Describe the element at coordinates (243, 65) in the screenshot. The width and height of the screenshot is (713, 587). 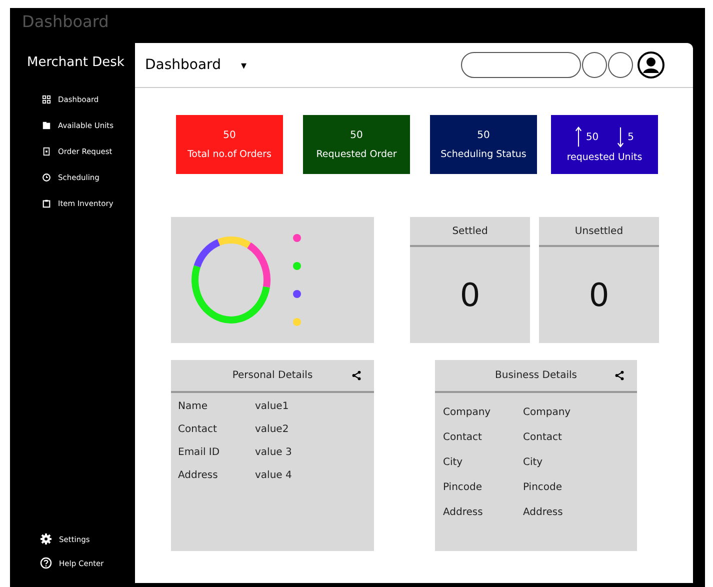
I see `caret-icon: ▾` at that location.